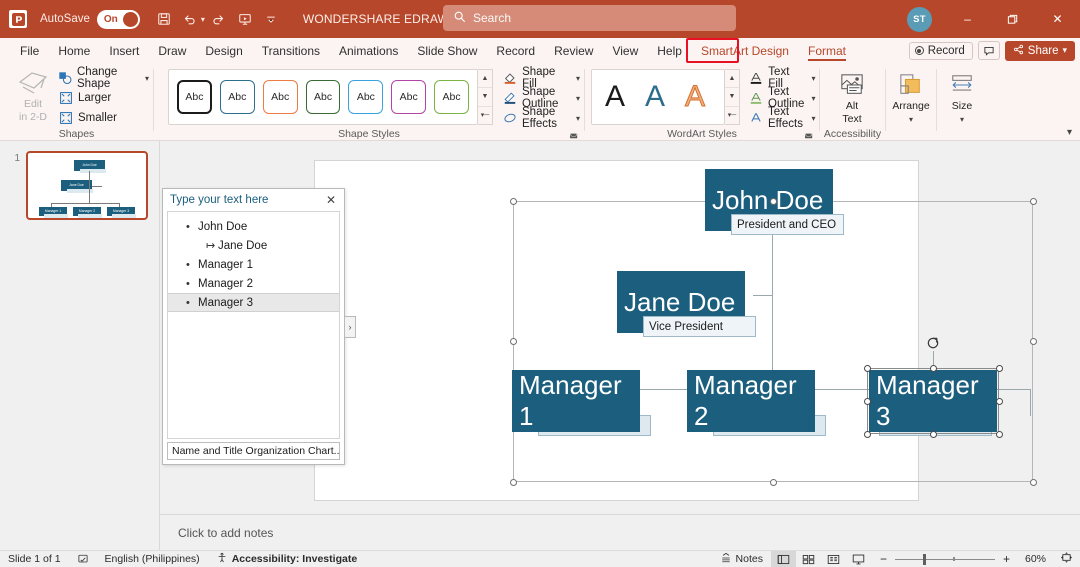  Describe the element at coordinates (883, 559) in the screenshot. I see `zoom-out-button: −` at that location.